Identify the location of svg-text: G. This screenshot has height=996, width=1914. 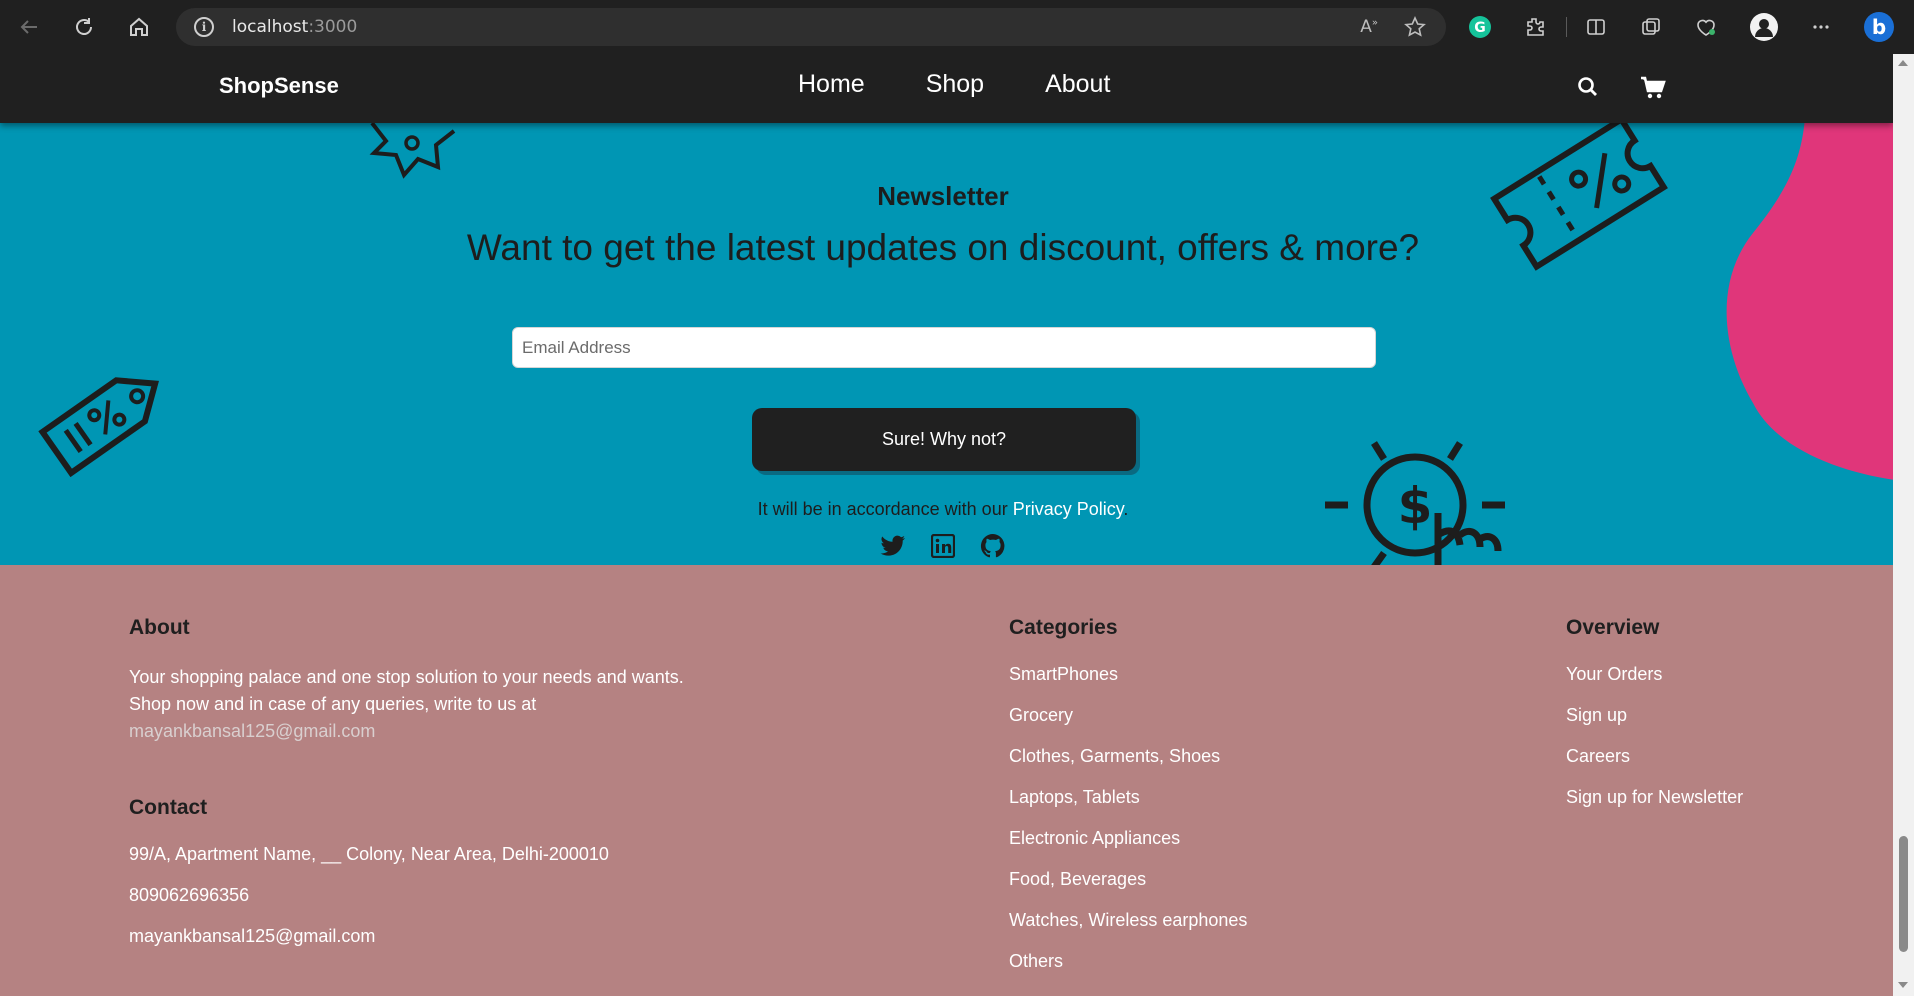
(1480, 28).